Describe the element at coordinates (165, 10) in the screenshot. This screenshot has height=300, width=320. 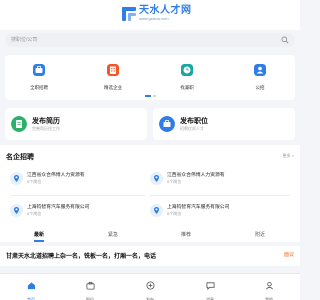
I see `logo-title: 天水人才网` at that location.